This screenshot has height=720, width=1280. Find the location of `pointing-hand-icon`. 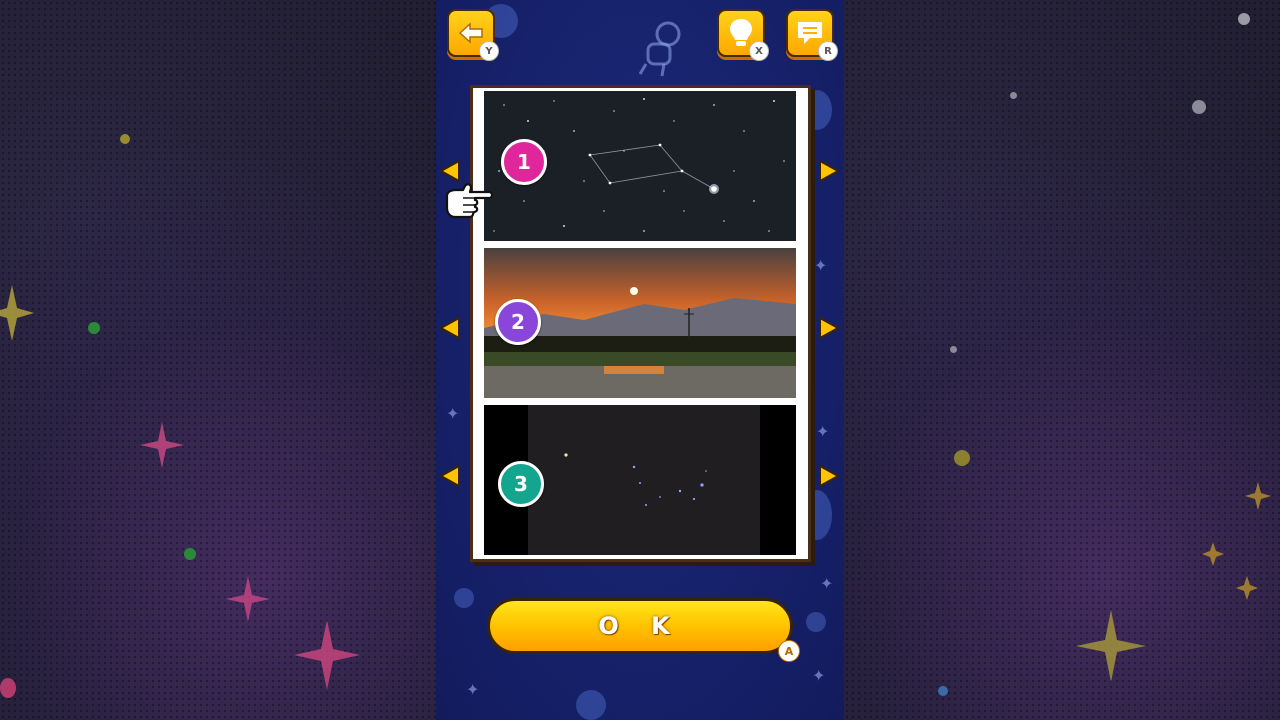

pointing-hand-icon is located at coordinates (469, 201).